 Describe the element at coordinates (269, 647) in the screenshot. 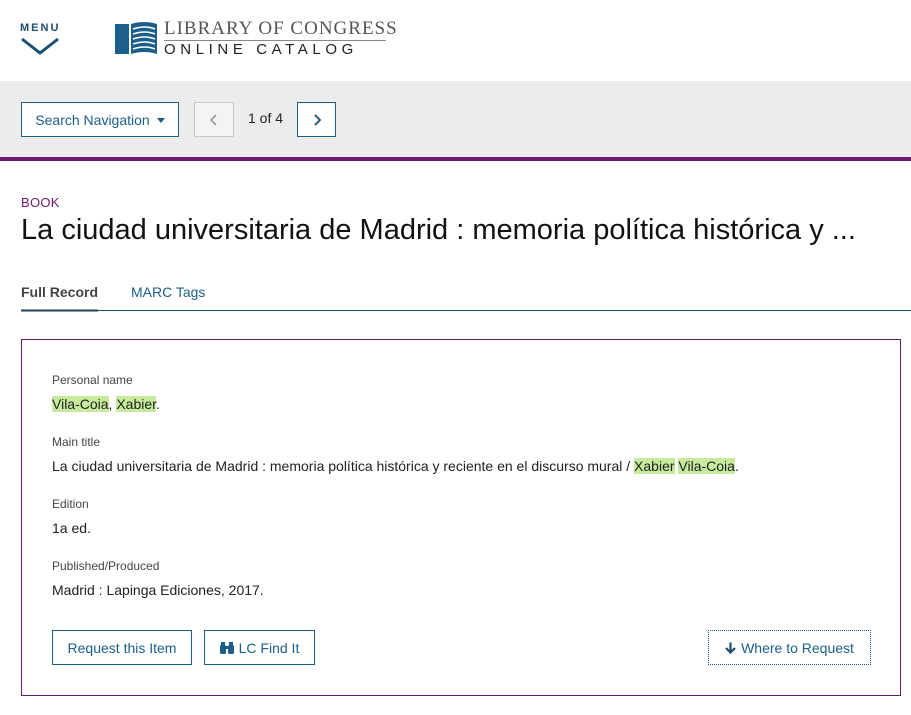

I see `lc-find-it-label: LC Find It` at that location.